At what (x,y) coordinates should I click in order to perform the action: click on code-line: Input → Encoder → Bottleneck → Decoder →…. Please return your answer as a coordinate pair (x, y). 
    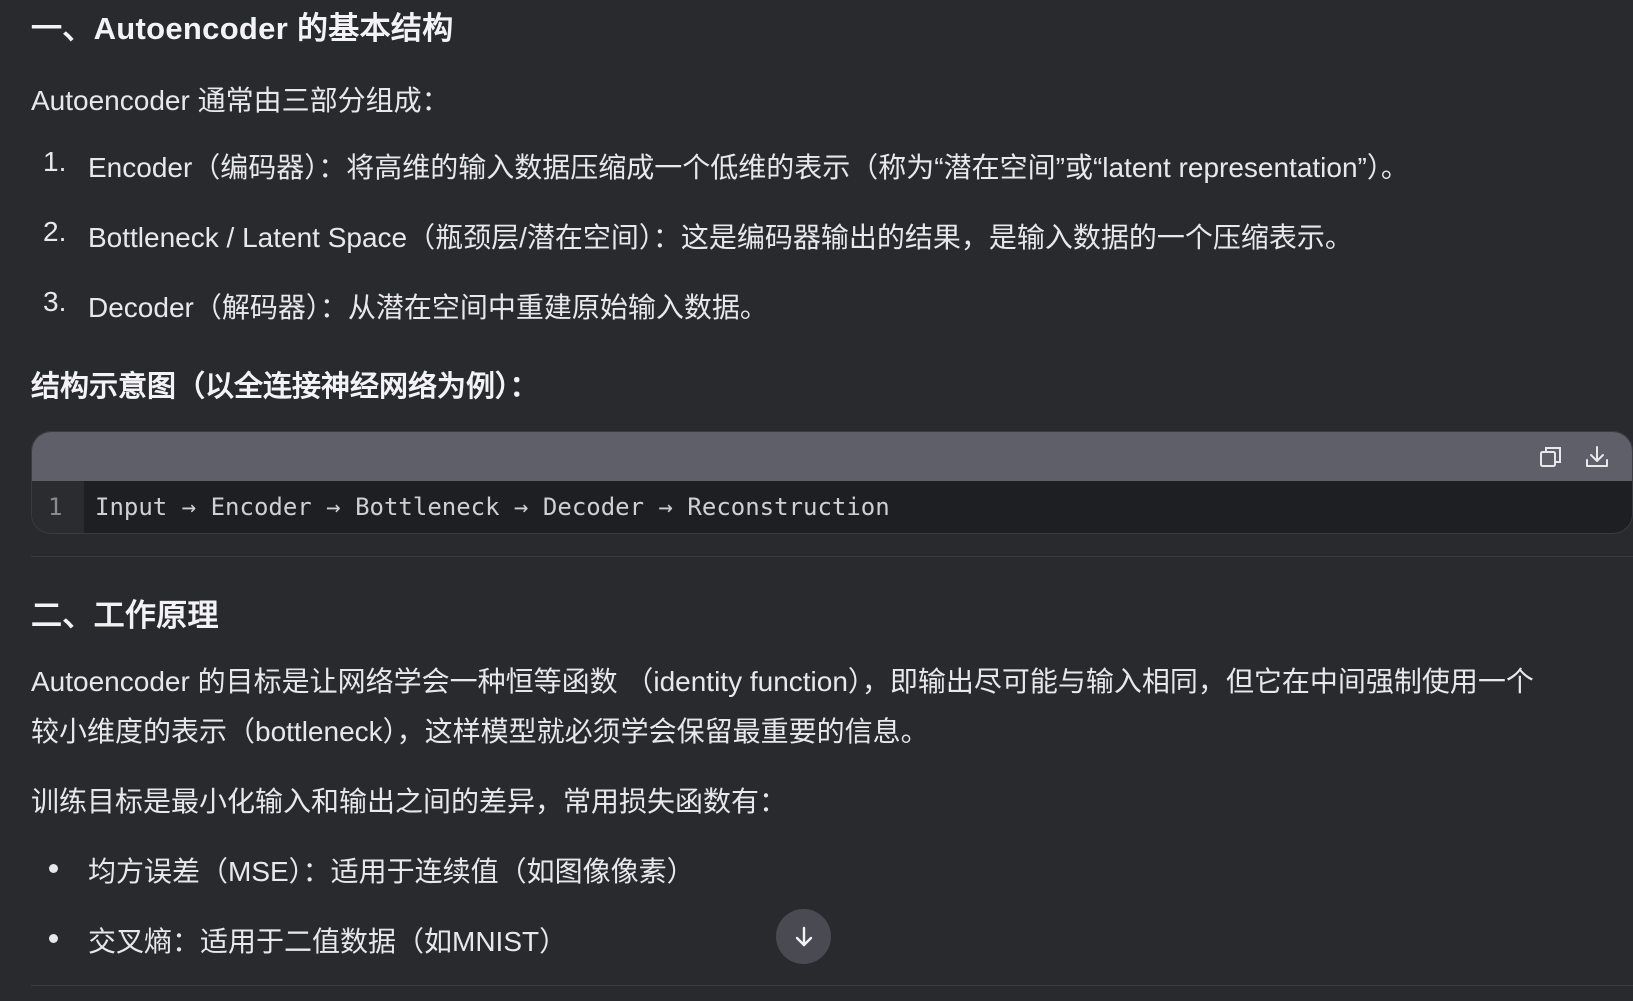
    Looking at the image, I should click on (492, 507).